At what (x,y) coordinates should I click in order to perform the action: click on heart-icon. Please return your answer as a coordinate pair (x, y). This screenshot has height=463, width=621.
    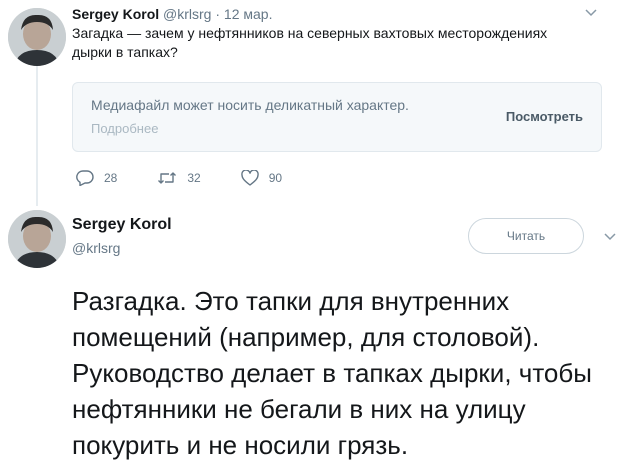
    Looking at the image, I should click on (249, 178).